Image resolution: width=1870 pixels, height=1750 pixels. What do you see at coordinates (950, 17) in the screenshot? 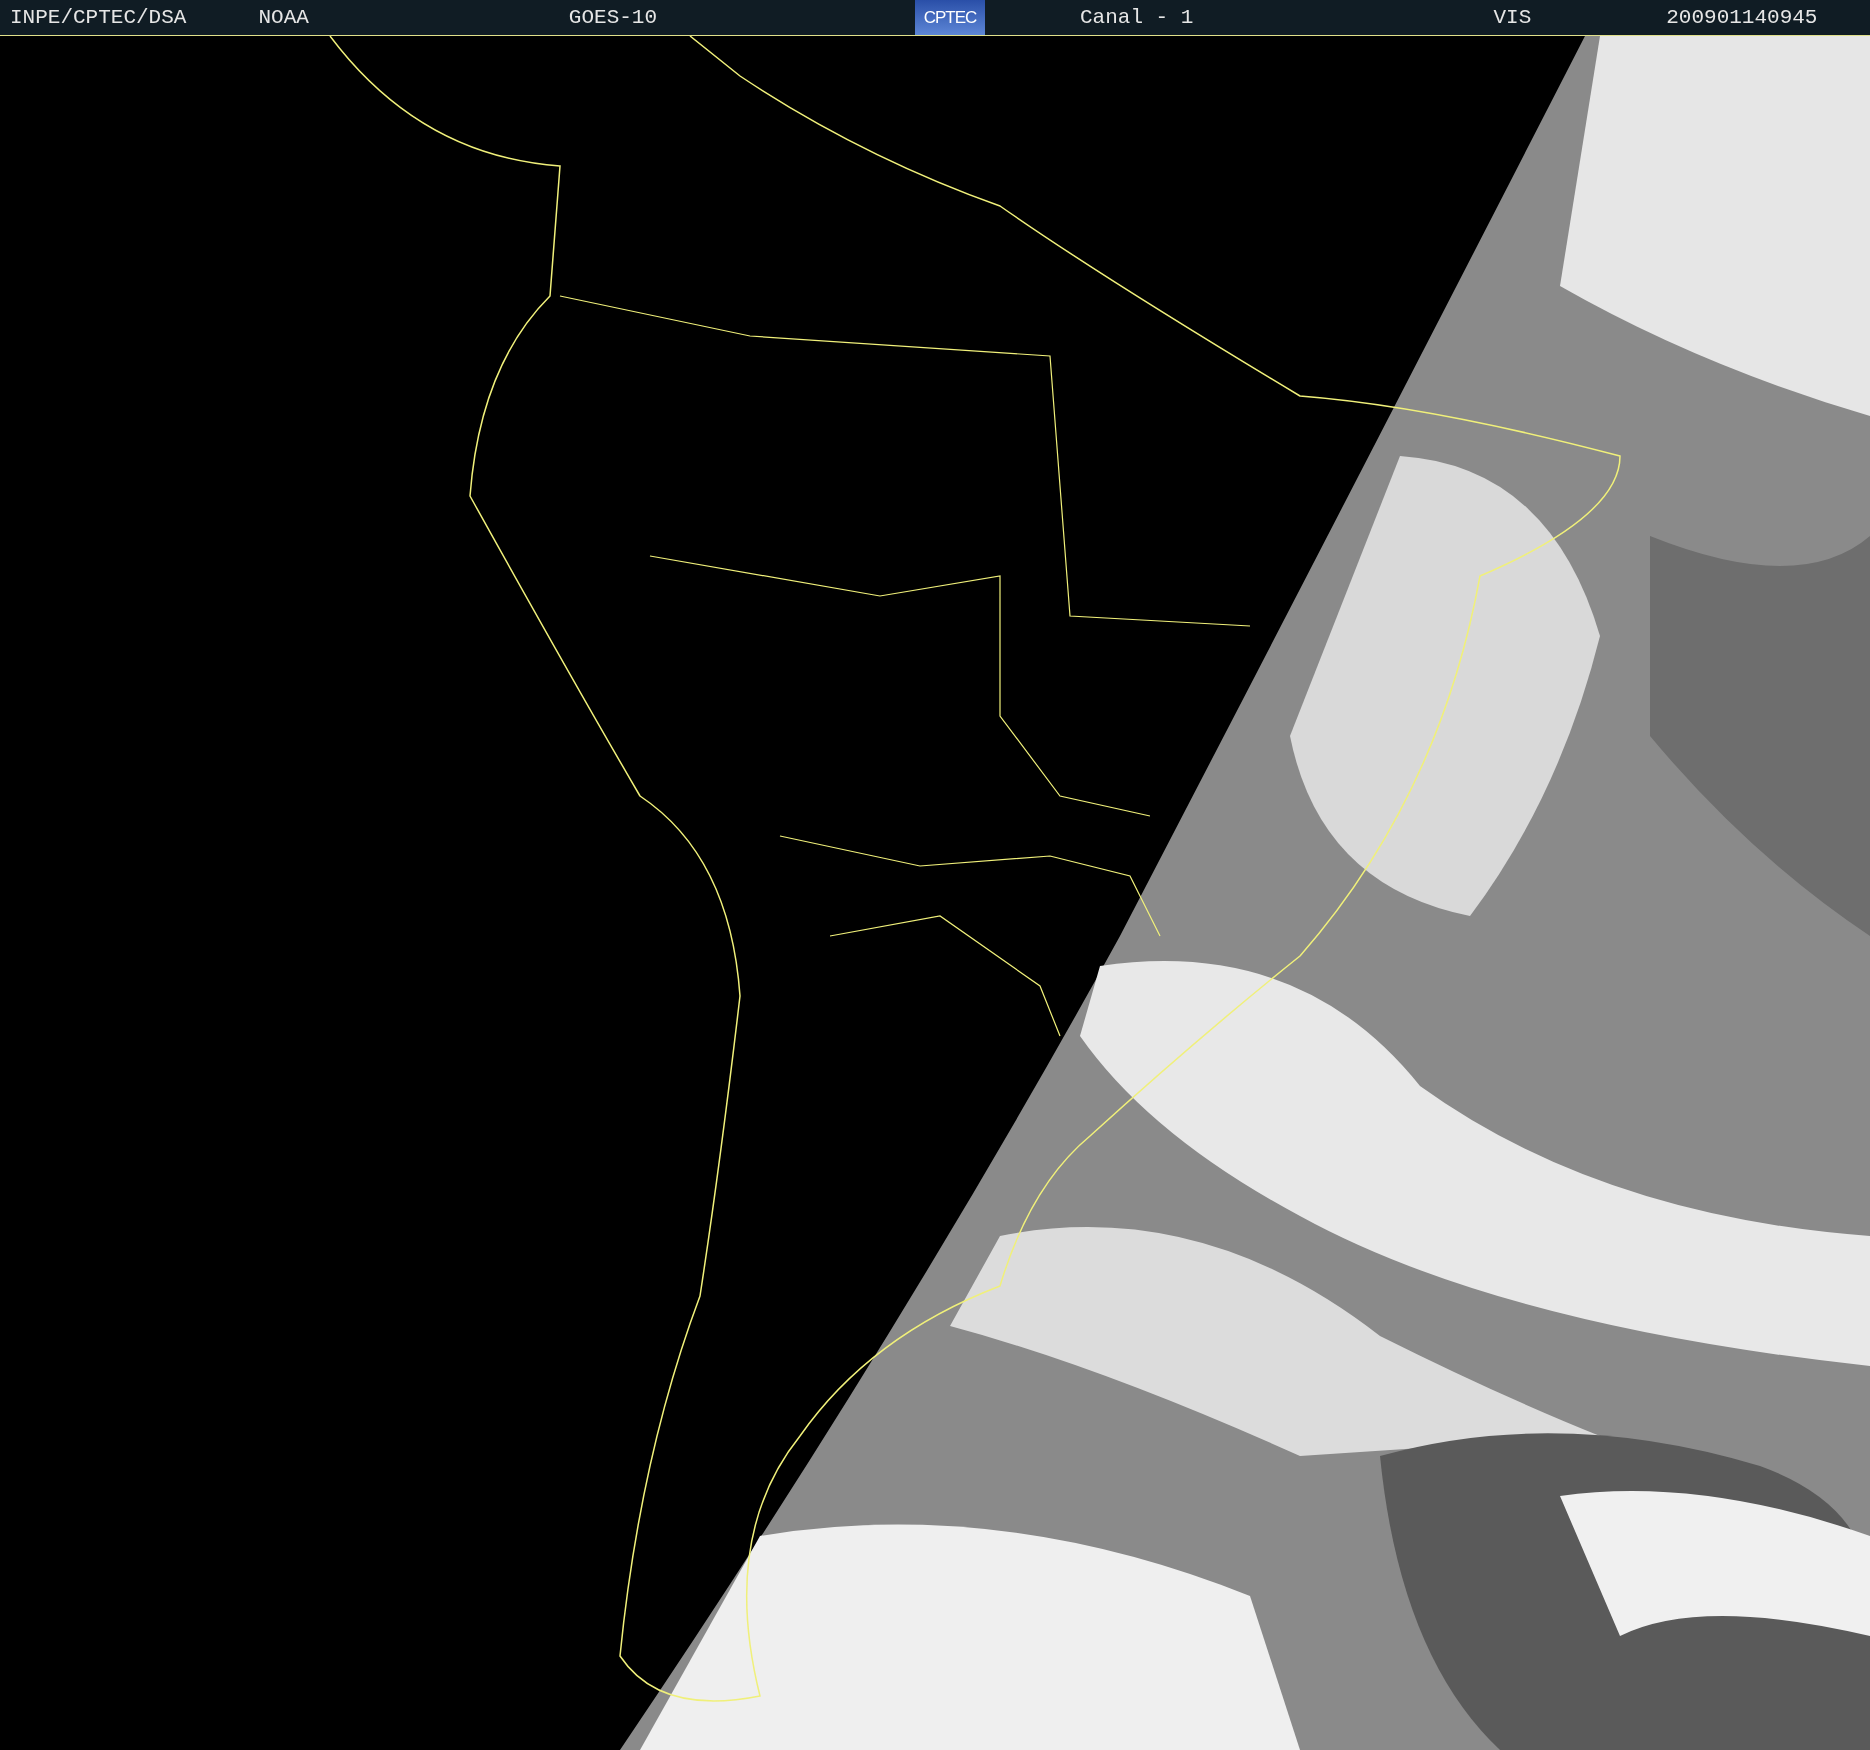
I see `cptec-logo: CPTEC` at bounding box center [950, 17].